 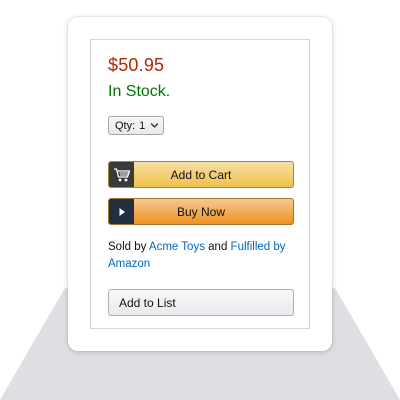 What do you see at coordinates (129, 264) in the screenshot?
I see `fulfiller-text: Amazon` at bounding box center [129, 264].